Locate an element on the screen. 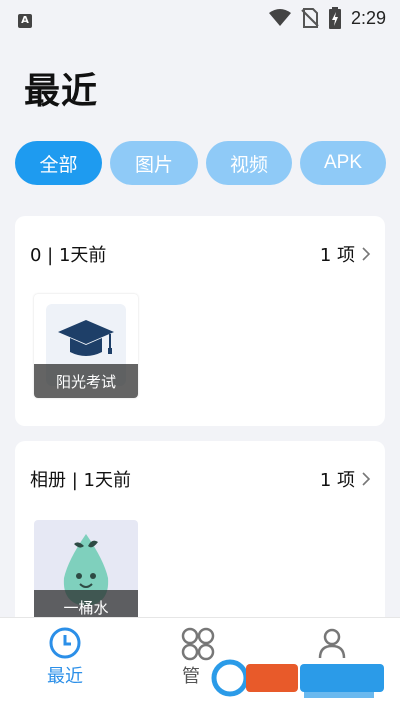 Image resolution: width=400 pixels, height=701 pixels. file-thumbnail: 阳光考试 is located at coordinates (86, 346).